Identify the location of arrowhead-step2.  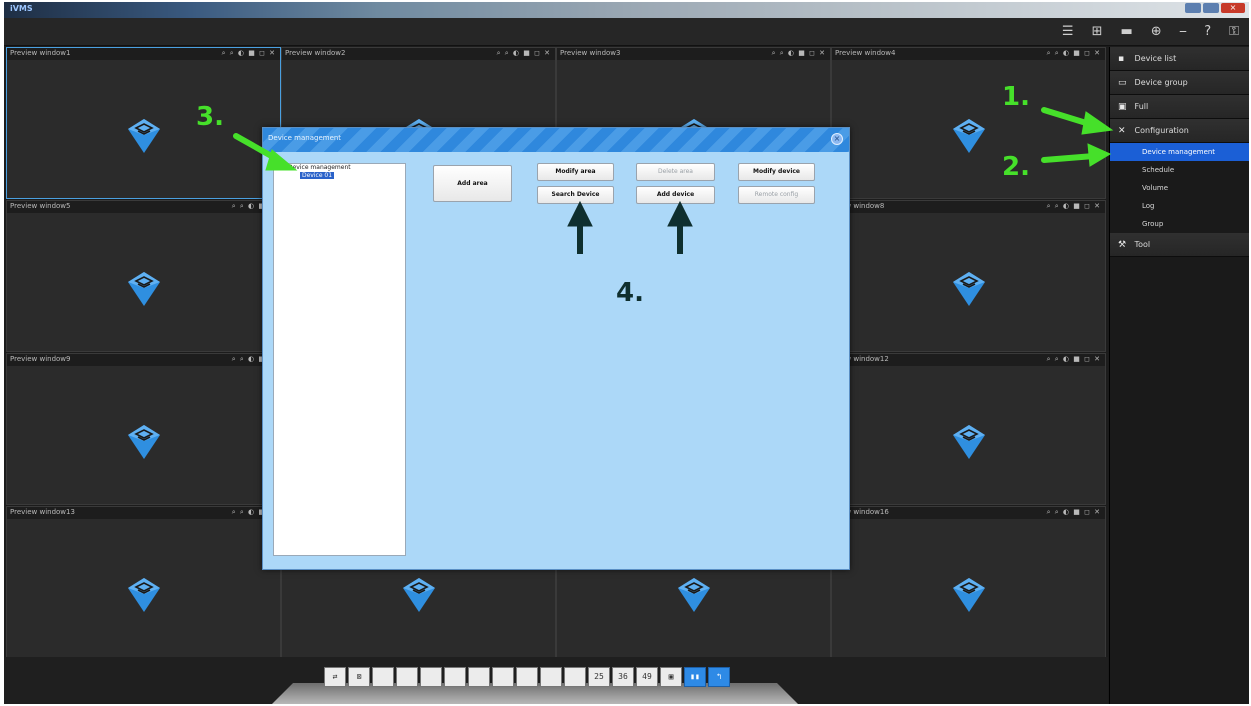
(1099, 155).